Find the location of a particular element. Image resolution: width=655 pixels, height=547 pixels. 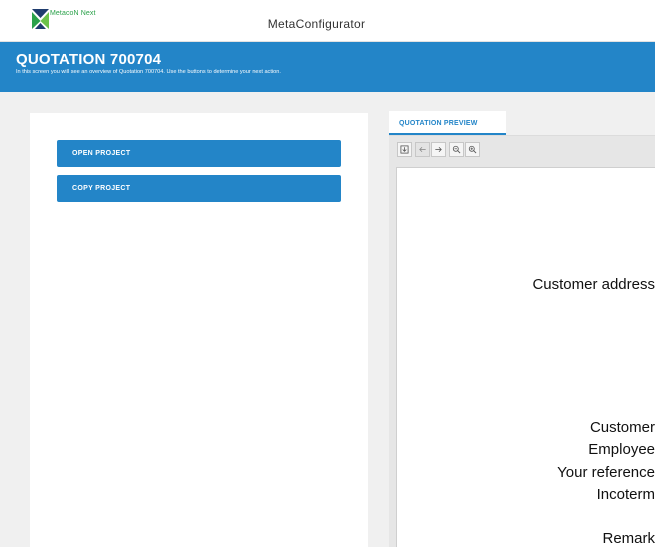

zoom-out-icon is located at coordinates (456, 149).